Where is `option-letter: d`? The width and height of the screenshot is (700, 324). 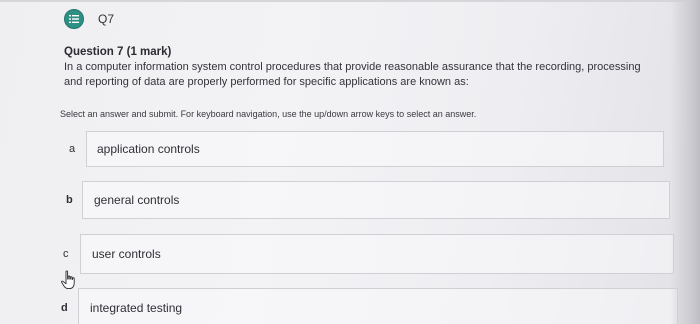 option-letter: d is located at coordinates (64, 308).